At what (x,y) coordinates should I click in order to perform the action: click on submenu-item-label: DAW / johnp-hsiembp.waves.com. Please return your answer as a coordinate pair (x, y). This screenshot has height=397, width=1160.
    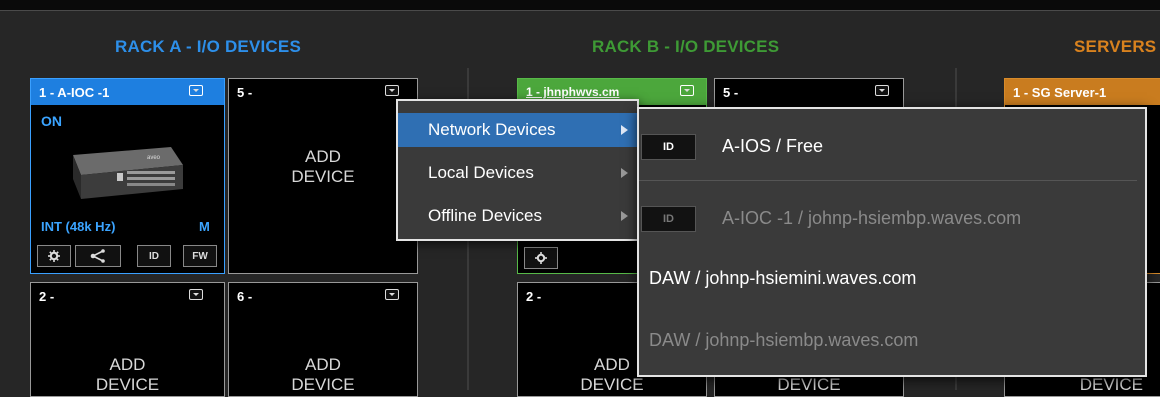
    Looking at the image, I should click on (784, 340).